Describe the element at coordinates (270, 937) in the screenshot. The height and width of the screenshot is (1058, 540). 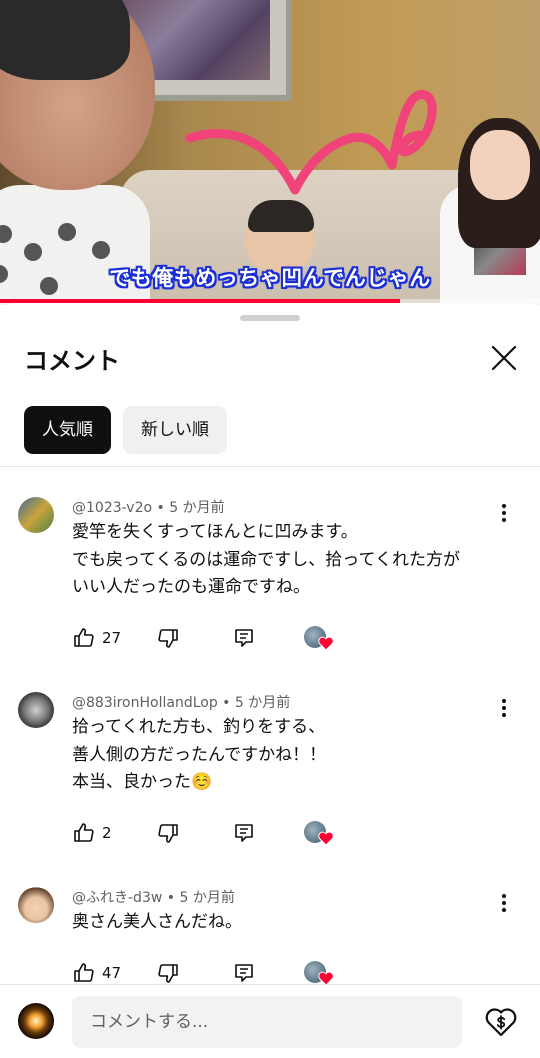
I see `comment-item: @ふれき-d3w • 5 か月前 奥さん美人さんだね。 47` at that location.